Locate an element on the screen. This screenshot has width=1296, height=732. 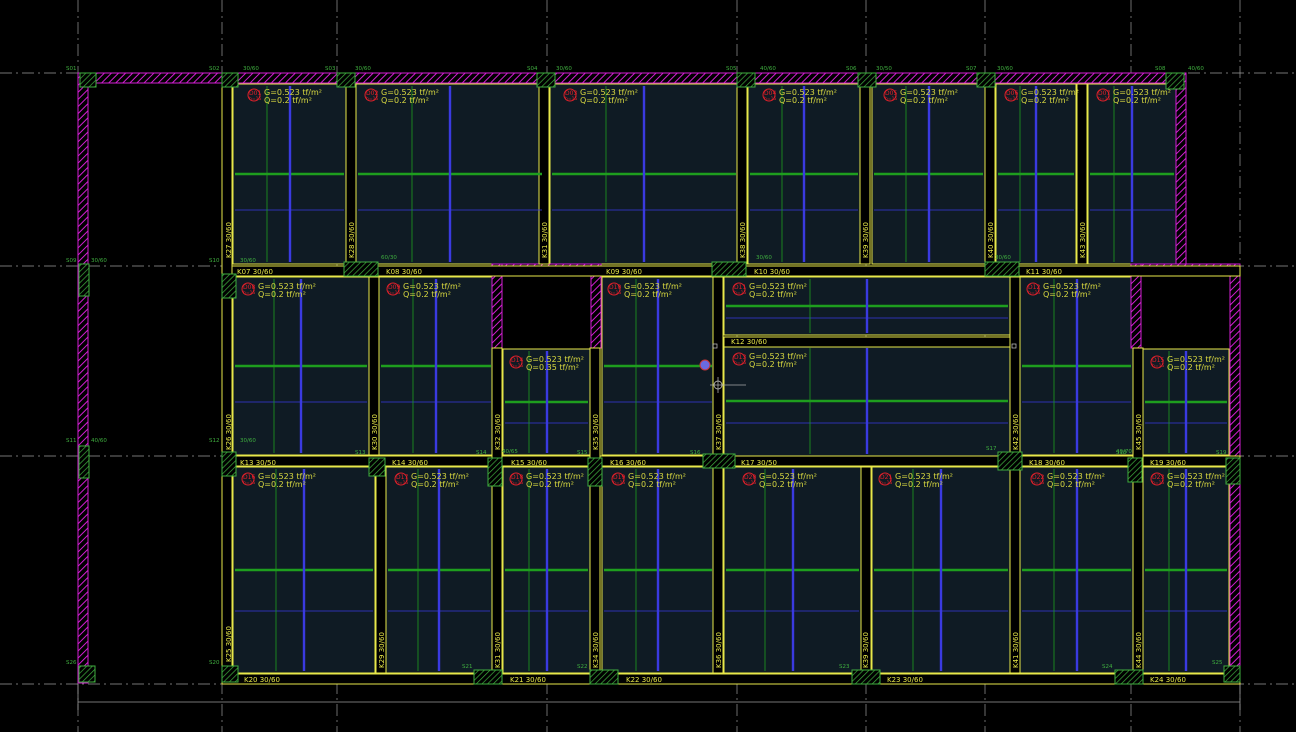
column-label: S05 is located at coordinates (731, 69).